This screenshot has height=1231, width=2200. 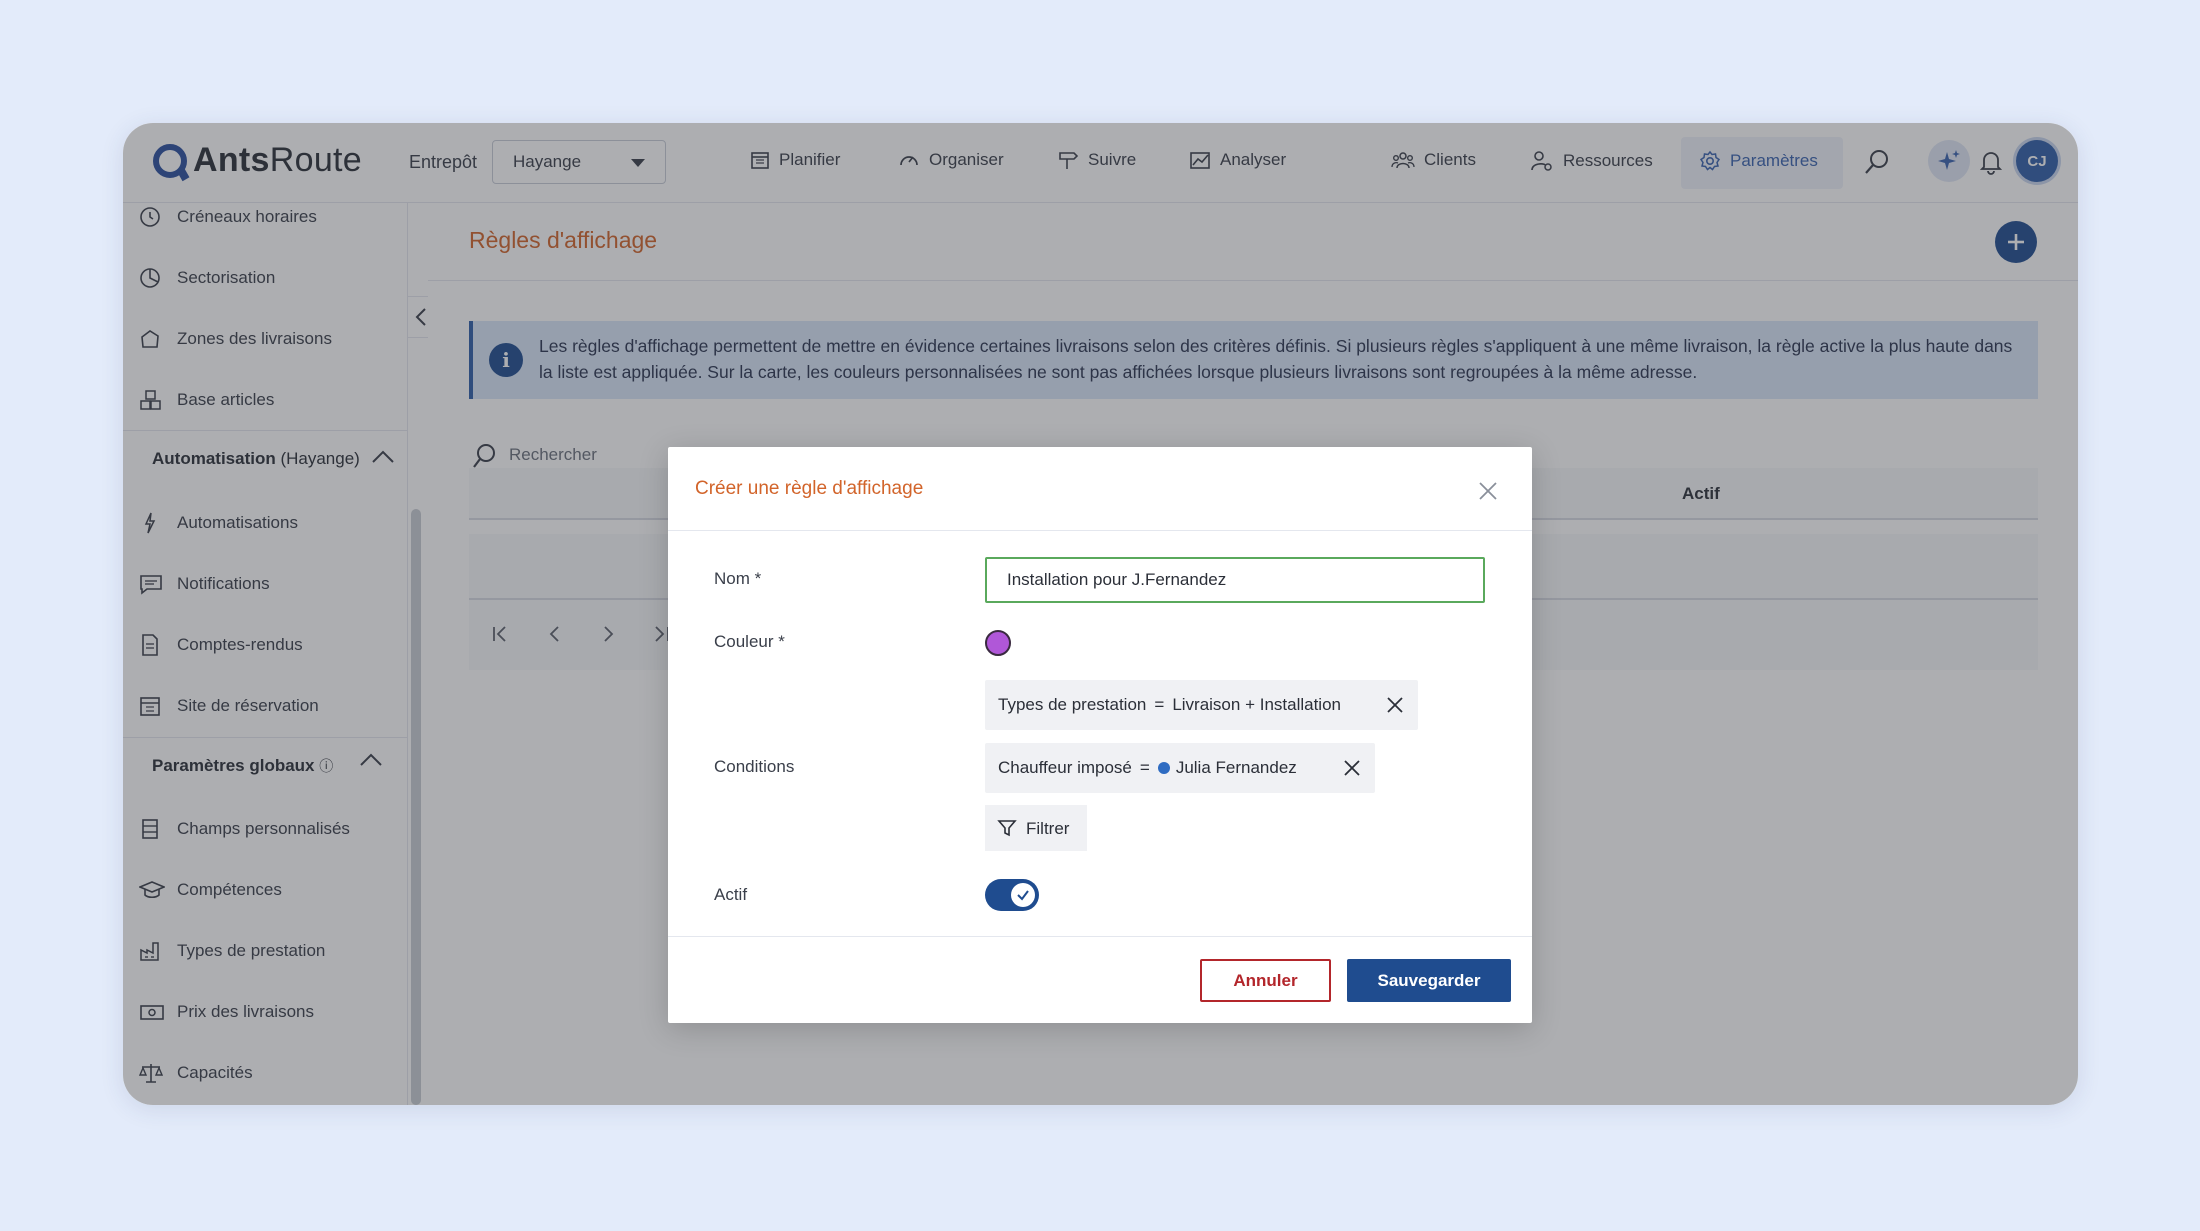 I want to click on active-toggle, so click(x=1012, y=895).